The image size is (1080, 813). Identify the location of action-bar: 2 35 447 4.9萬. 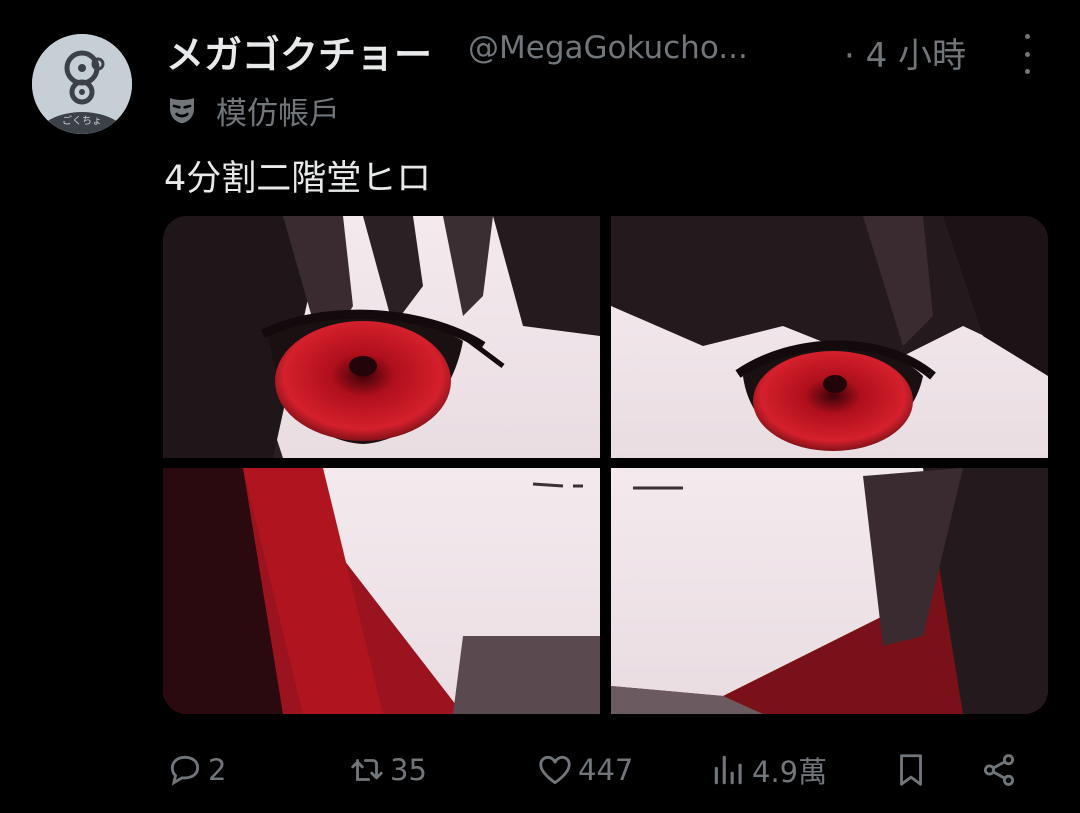
(606, 770).